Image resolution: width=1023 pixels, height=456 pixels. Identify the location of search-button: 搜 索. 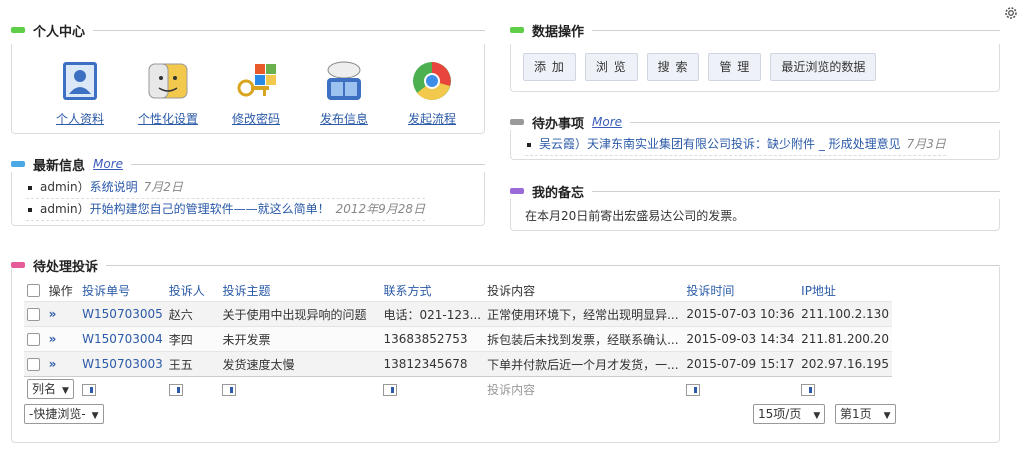
(673, 67).